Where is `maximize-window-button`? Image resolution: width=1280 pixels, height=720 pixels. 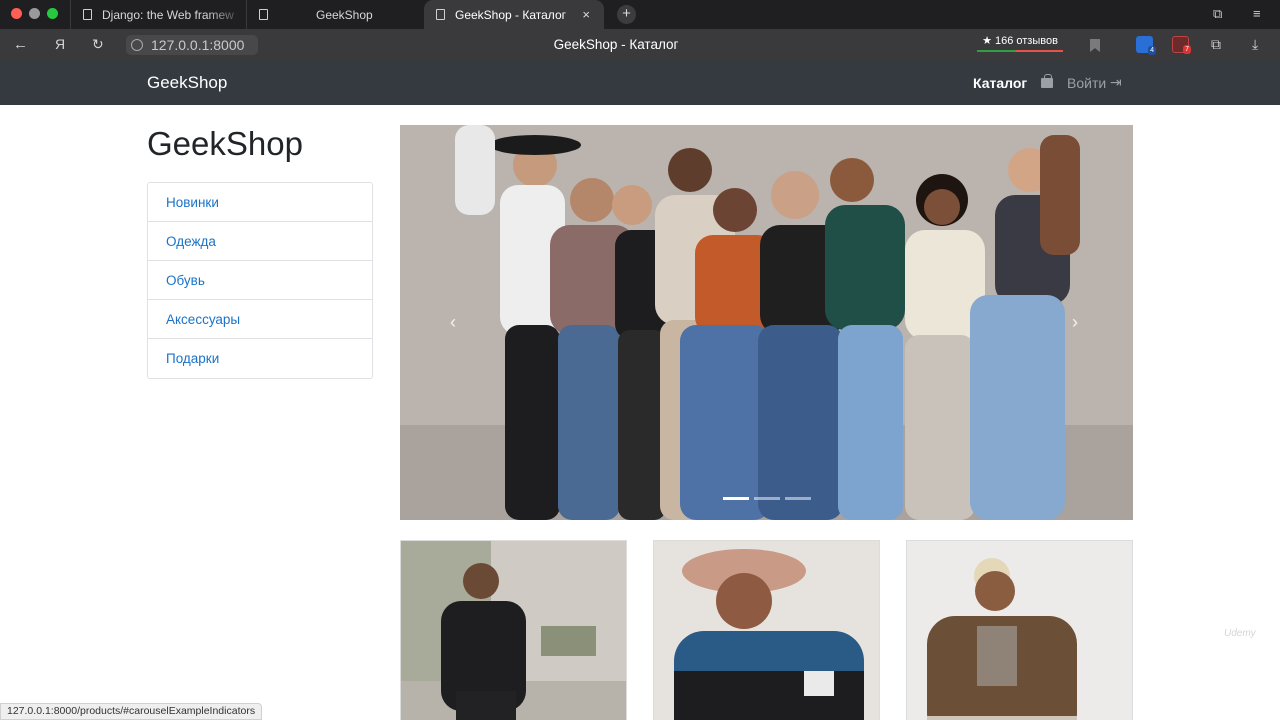
maximize-window-button is located at coordinates (52, 13).